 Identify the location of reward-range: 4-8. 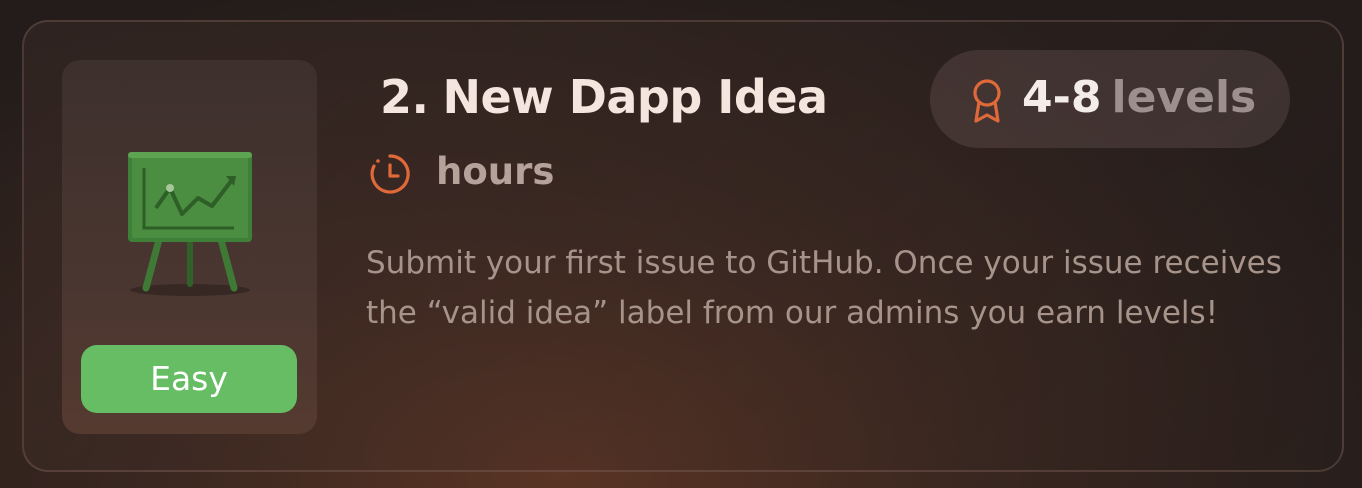
(1062, 97).